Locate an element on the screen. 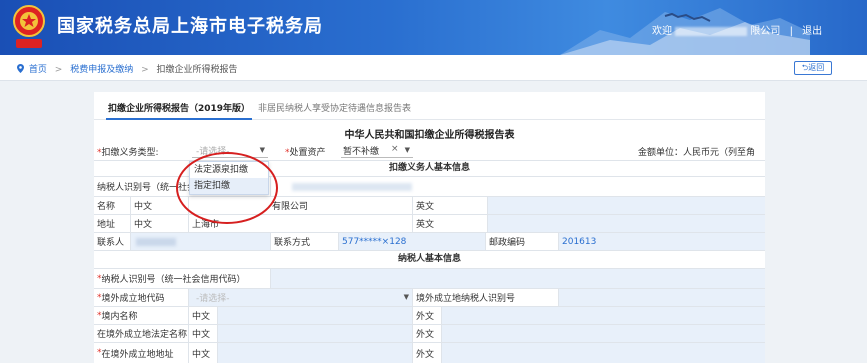 This screenshot has width=867, height=363. domestic-name-cn-input is located at coordinates (314, 315).